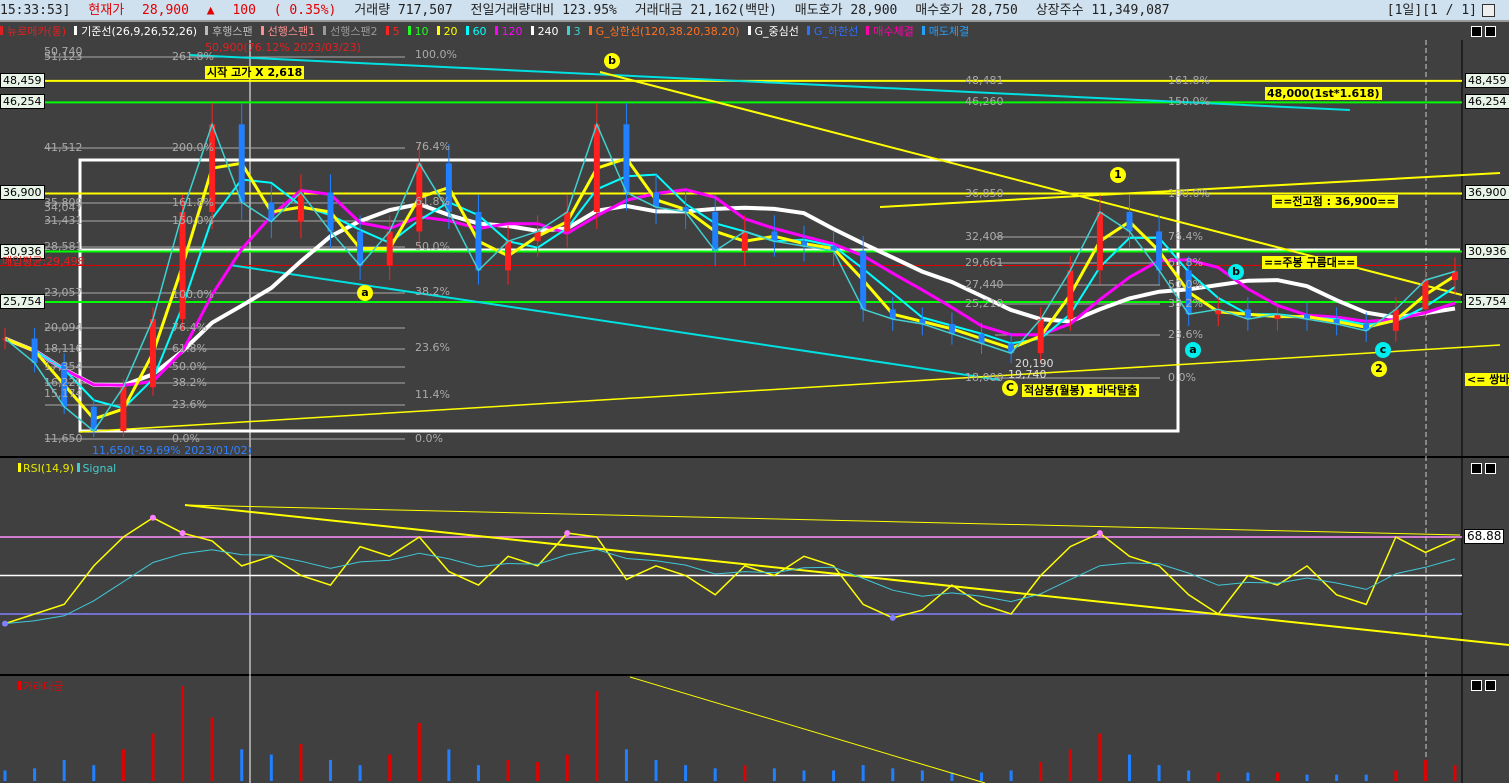 This screenshot has height=783, width=1509. Describe the element at coordinates (420, 31) in the screenshot. I see `legend-item: 10` at that location.